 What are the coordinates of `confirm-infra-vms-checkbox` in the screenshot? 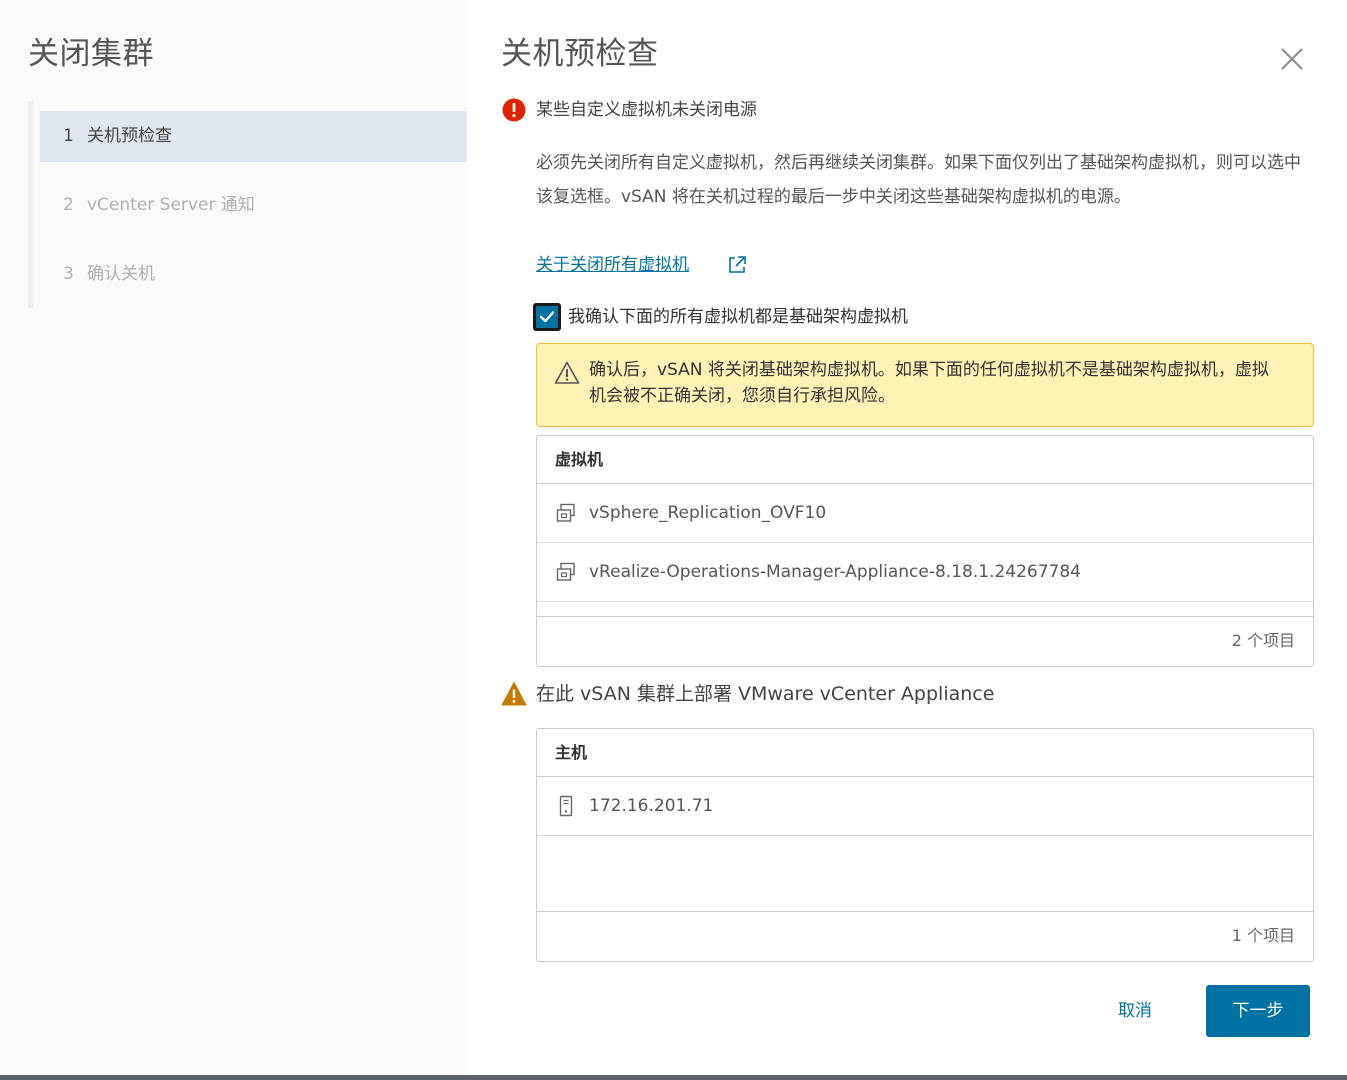 It's located at (547, 317).